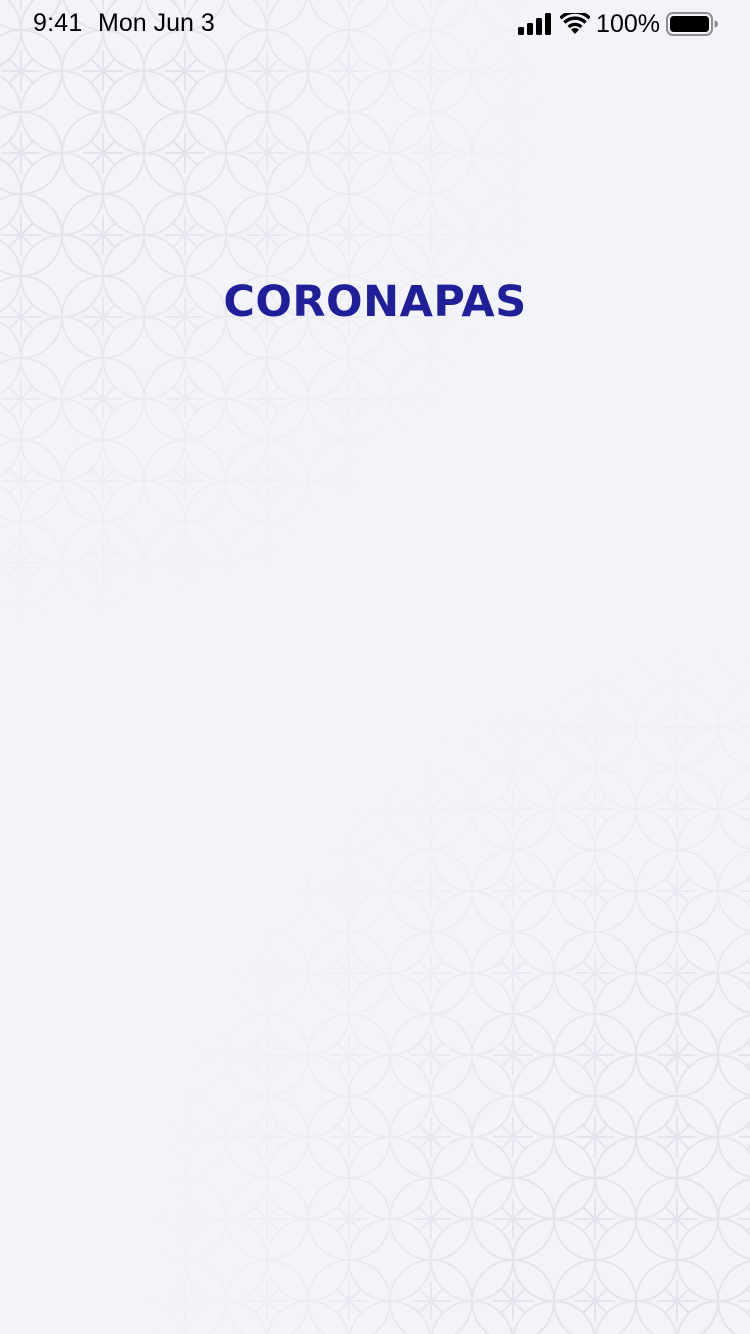 This screenshot has height=1334, width=750. Describe the element at coordinates (628, 23) in the screenshot. I see `battery-percent: 100%` at that location.